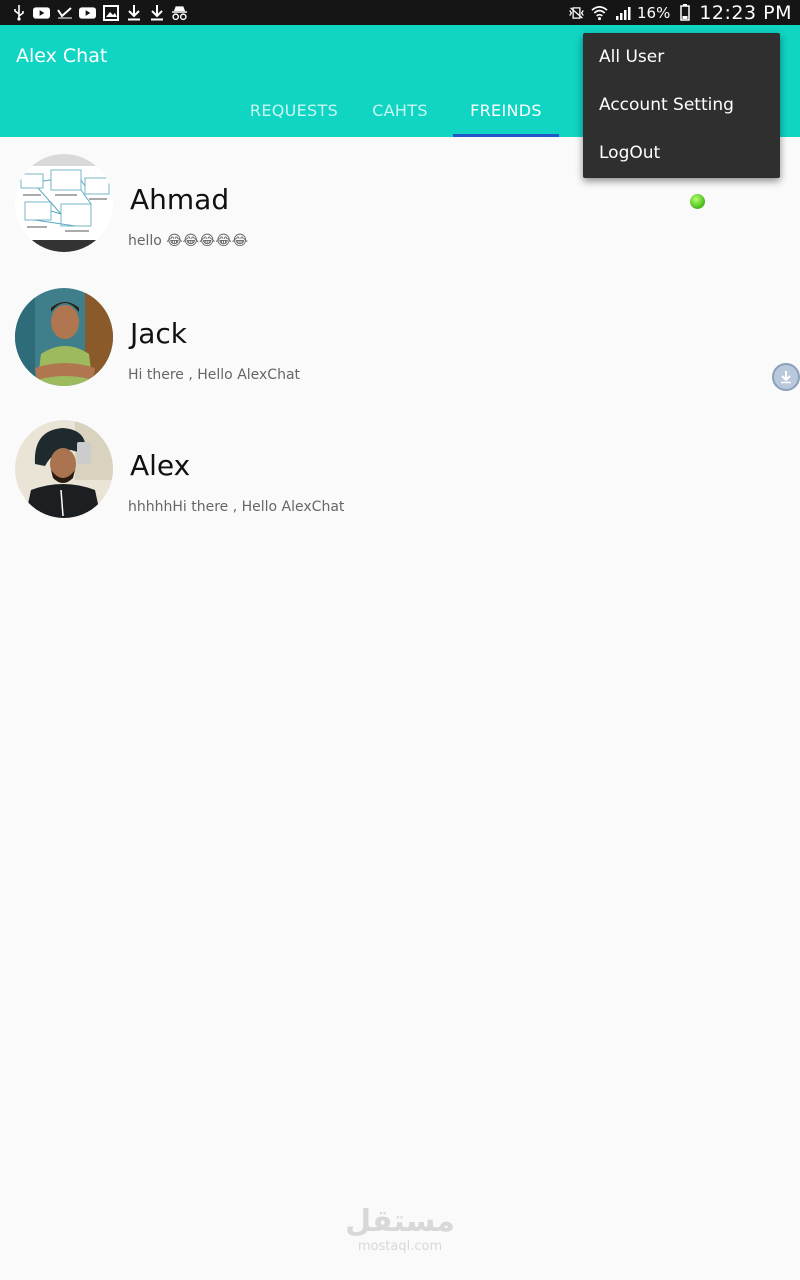 The width and height of the screenshot is (800, 1280). I want to click on tab-requests: REQUESTS, so click(294, 119).